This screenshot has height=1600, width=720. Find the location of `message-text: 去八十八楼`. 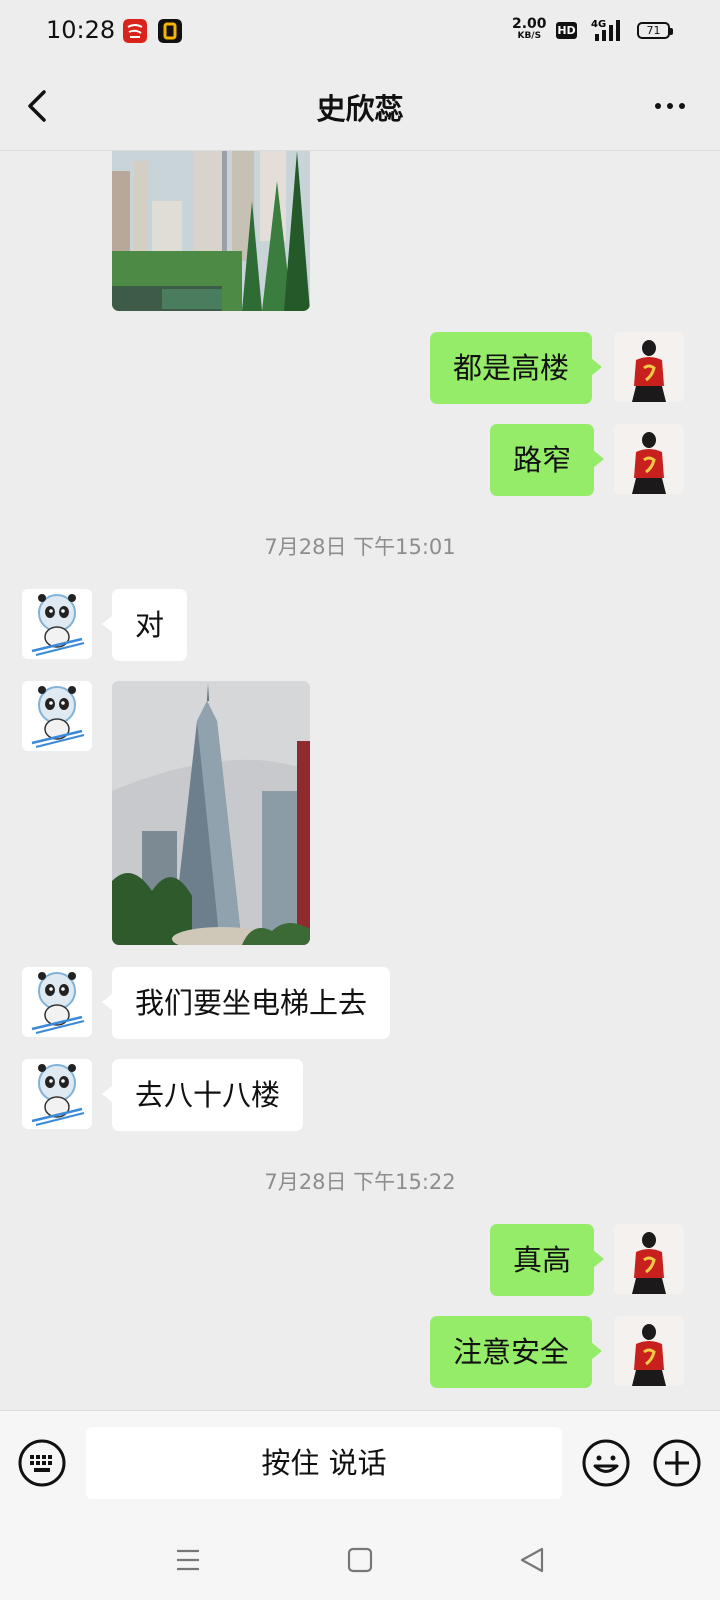

message-text: 去八十八楼 is located at coordinates (208, 1095).